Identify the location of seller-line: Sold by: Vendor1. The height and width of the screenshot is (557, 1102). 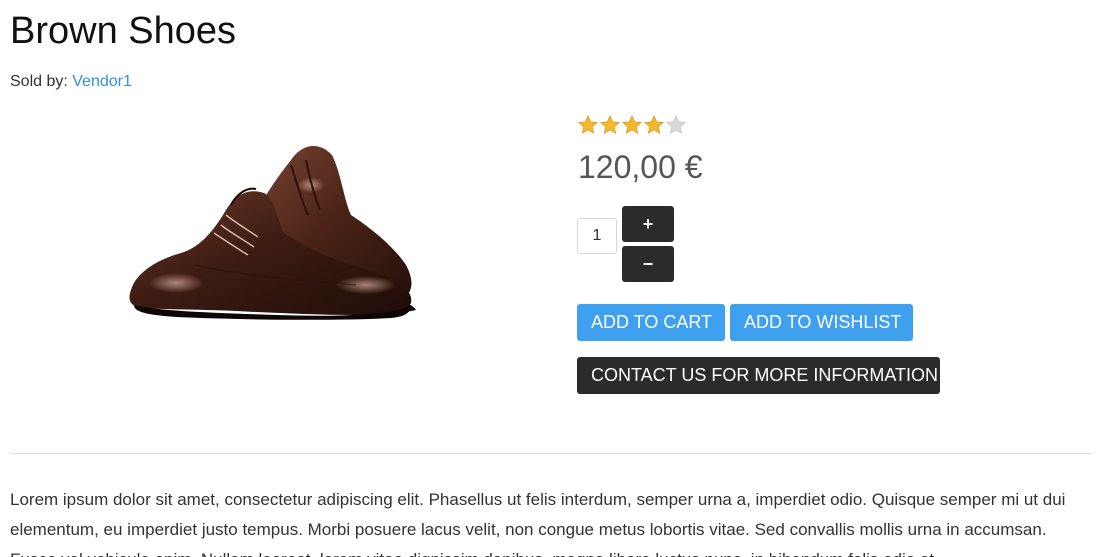
(71, 82).